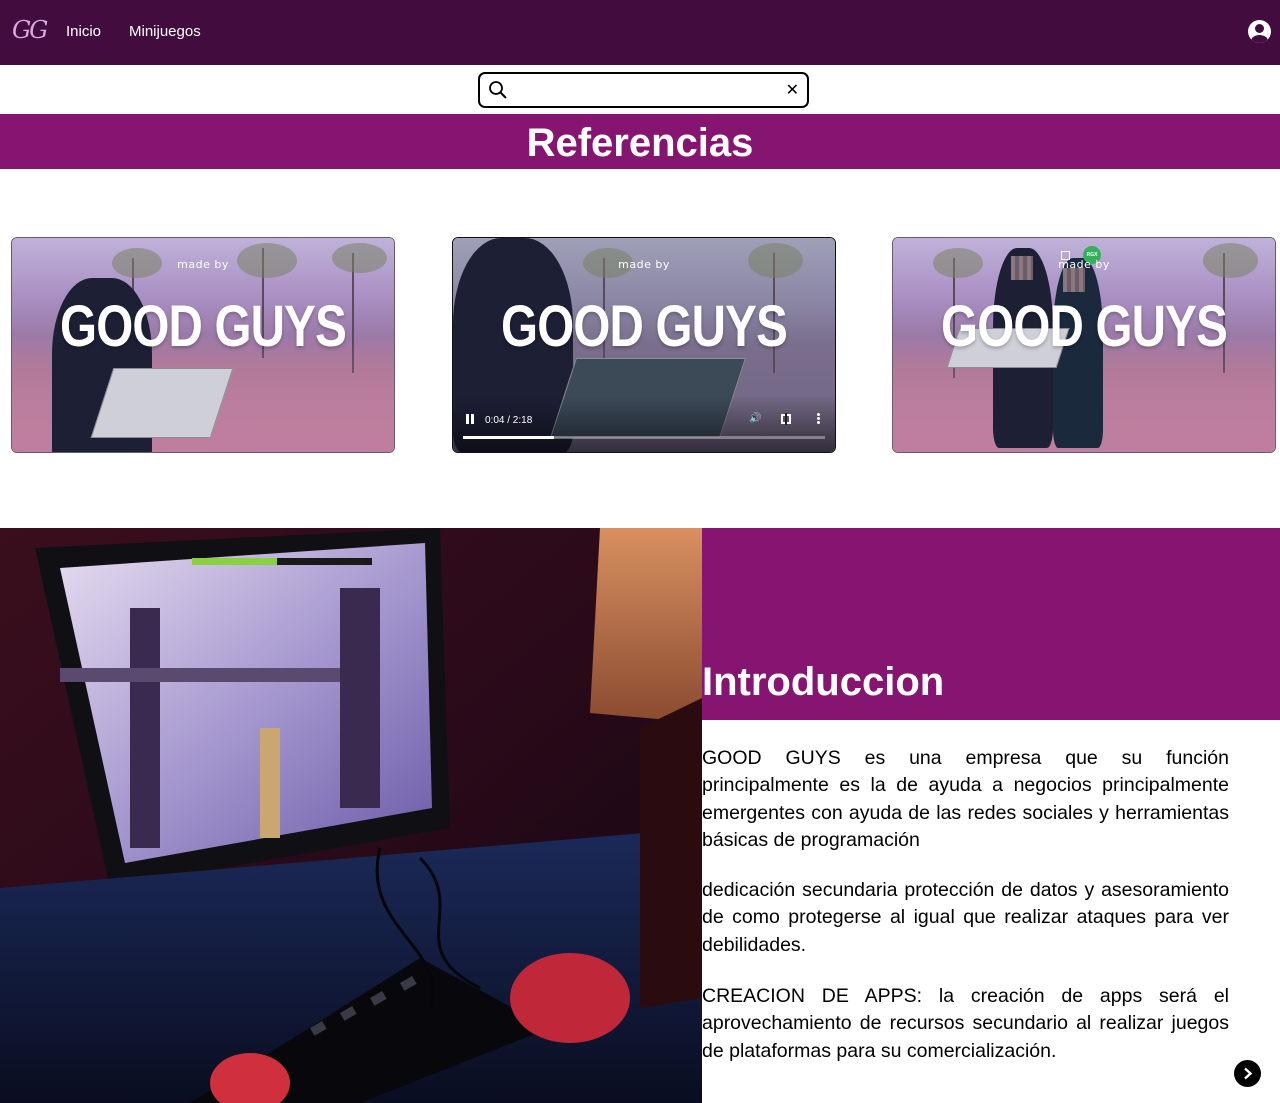  What do you see at coordinates (165, 31) in the screenshot?
I see `nav-link-minijuegos: Minijuegos` at bounding box center [165, 31].